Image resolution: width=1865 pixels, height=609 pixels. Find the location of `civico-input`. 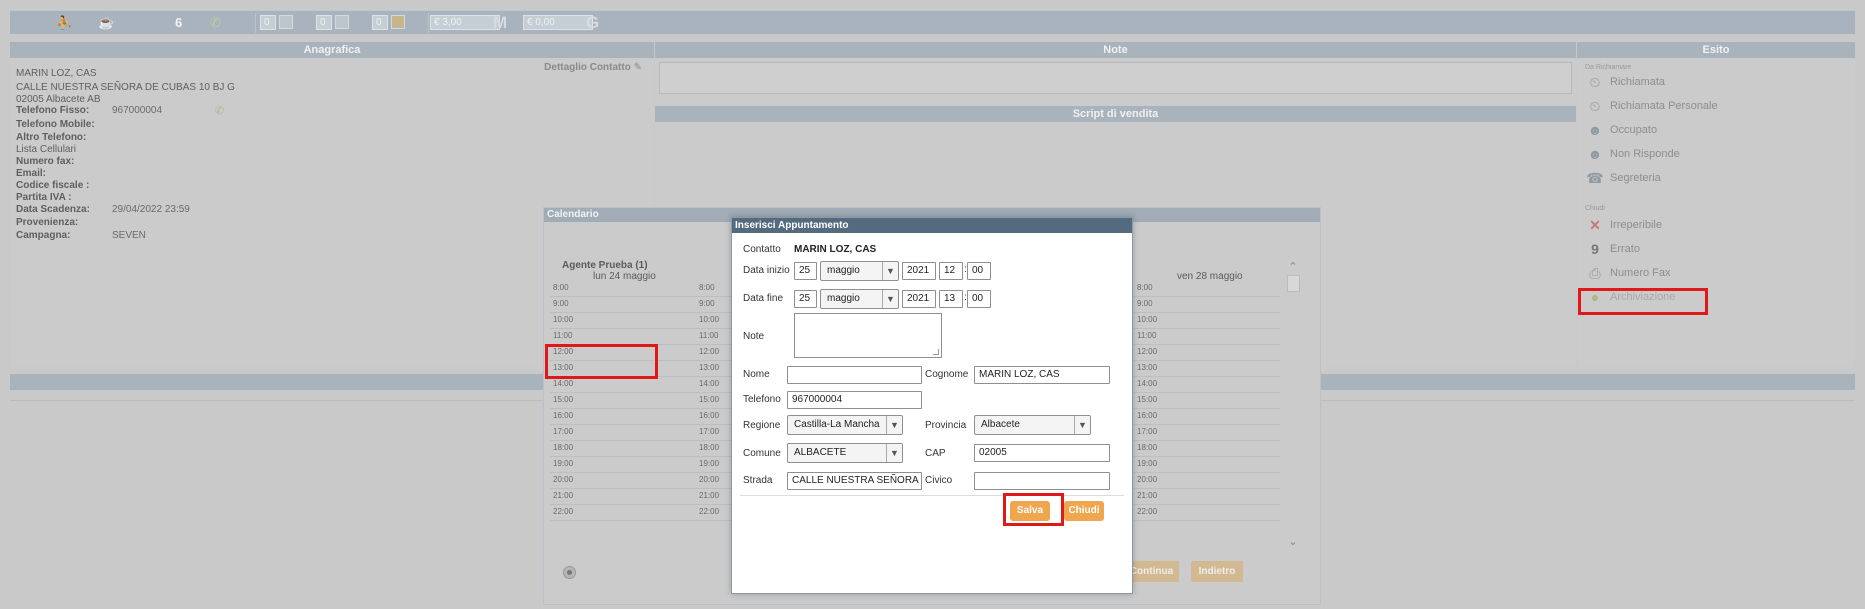

civico-input is located at coordinates (1042, 481).